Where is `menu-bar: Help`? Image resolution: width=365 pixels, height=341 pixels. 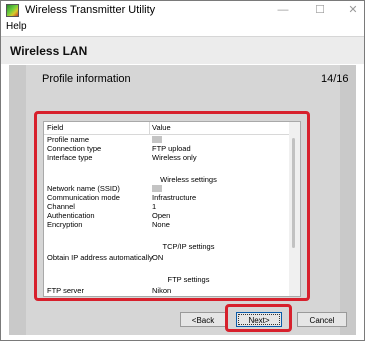 menu-bar: Help is located at coordinates (182, 28).